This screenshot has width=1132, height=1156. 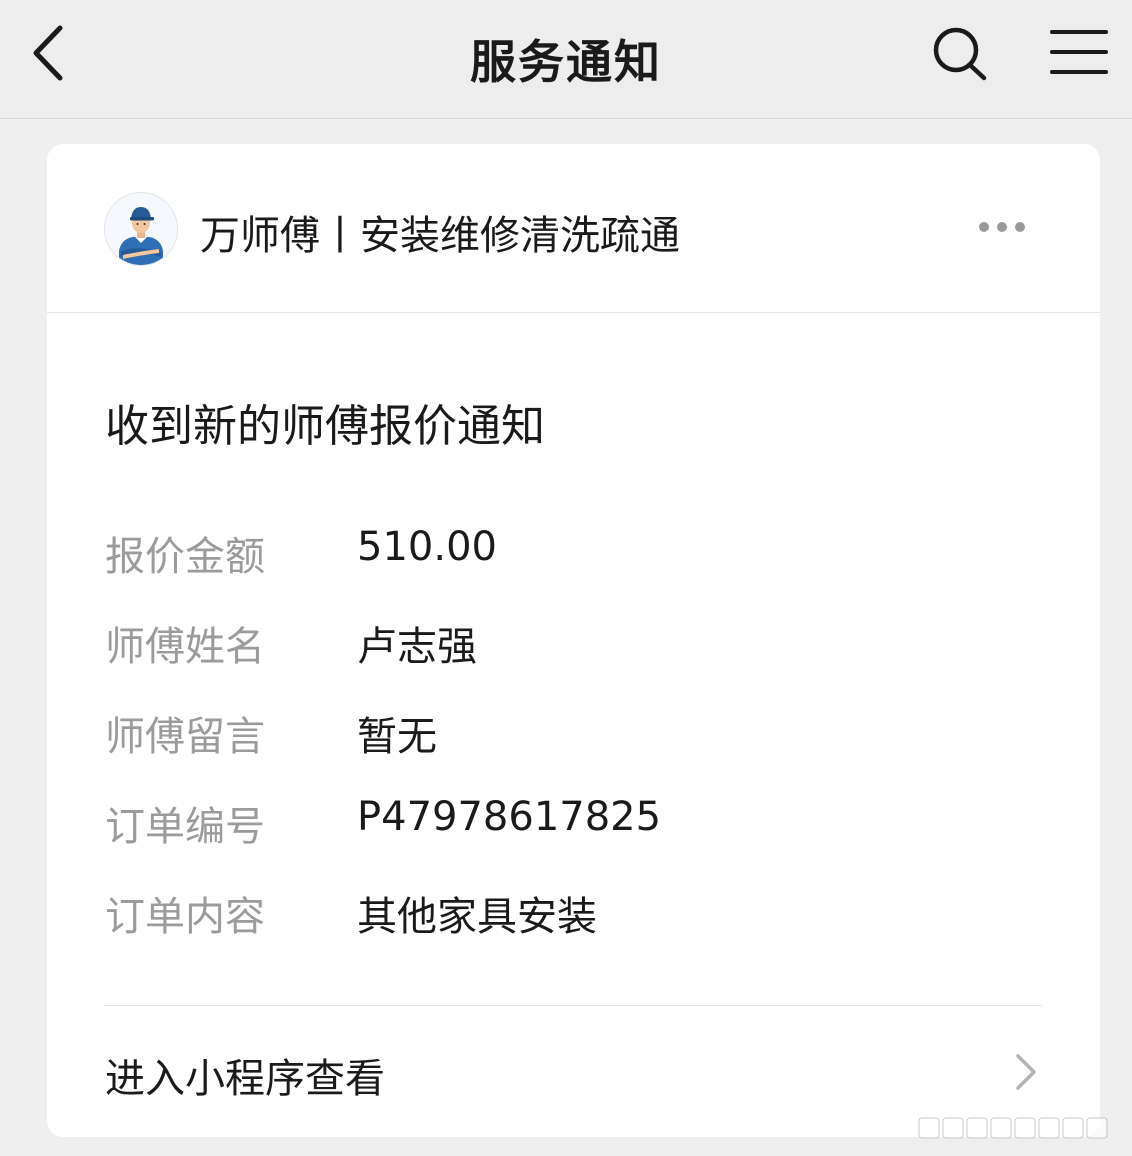 I want to click on field-value: 其他家具安装, so click(x=477, y=917).